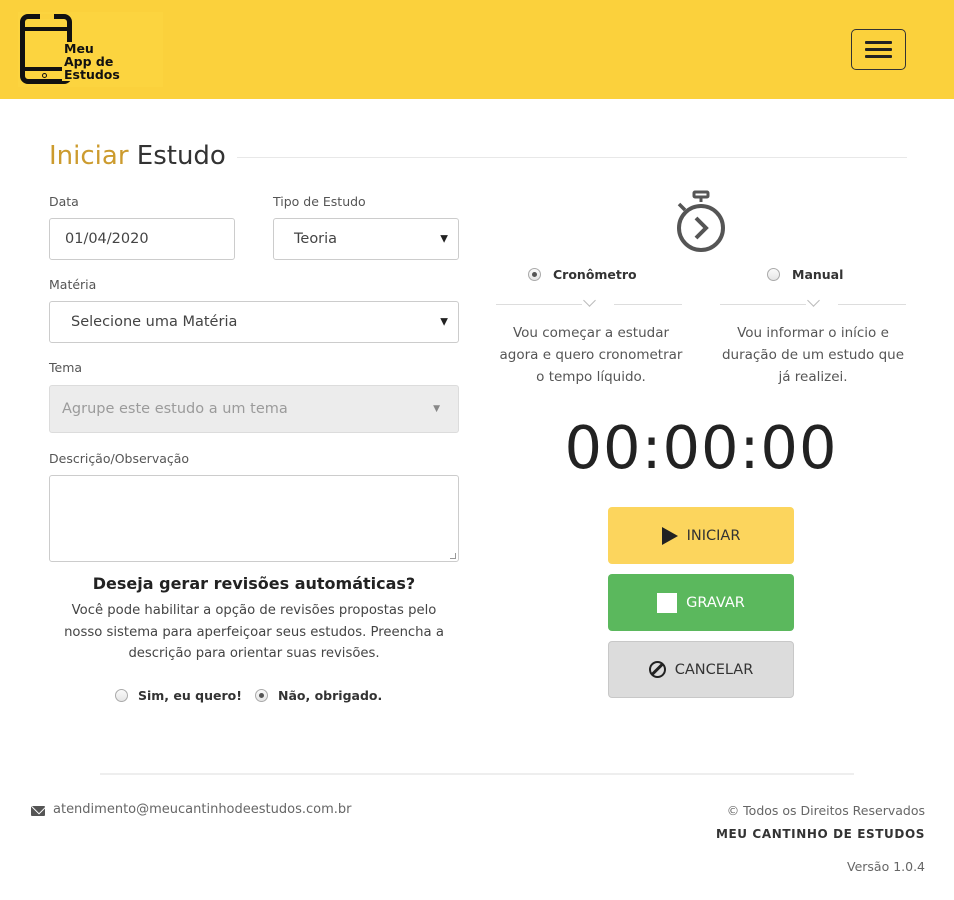  I want to click on revisions-yes-radio, so click(121, 695).